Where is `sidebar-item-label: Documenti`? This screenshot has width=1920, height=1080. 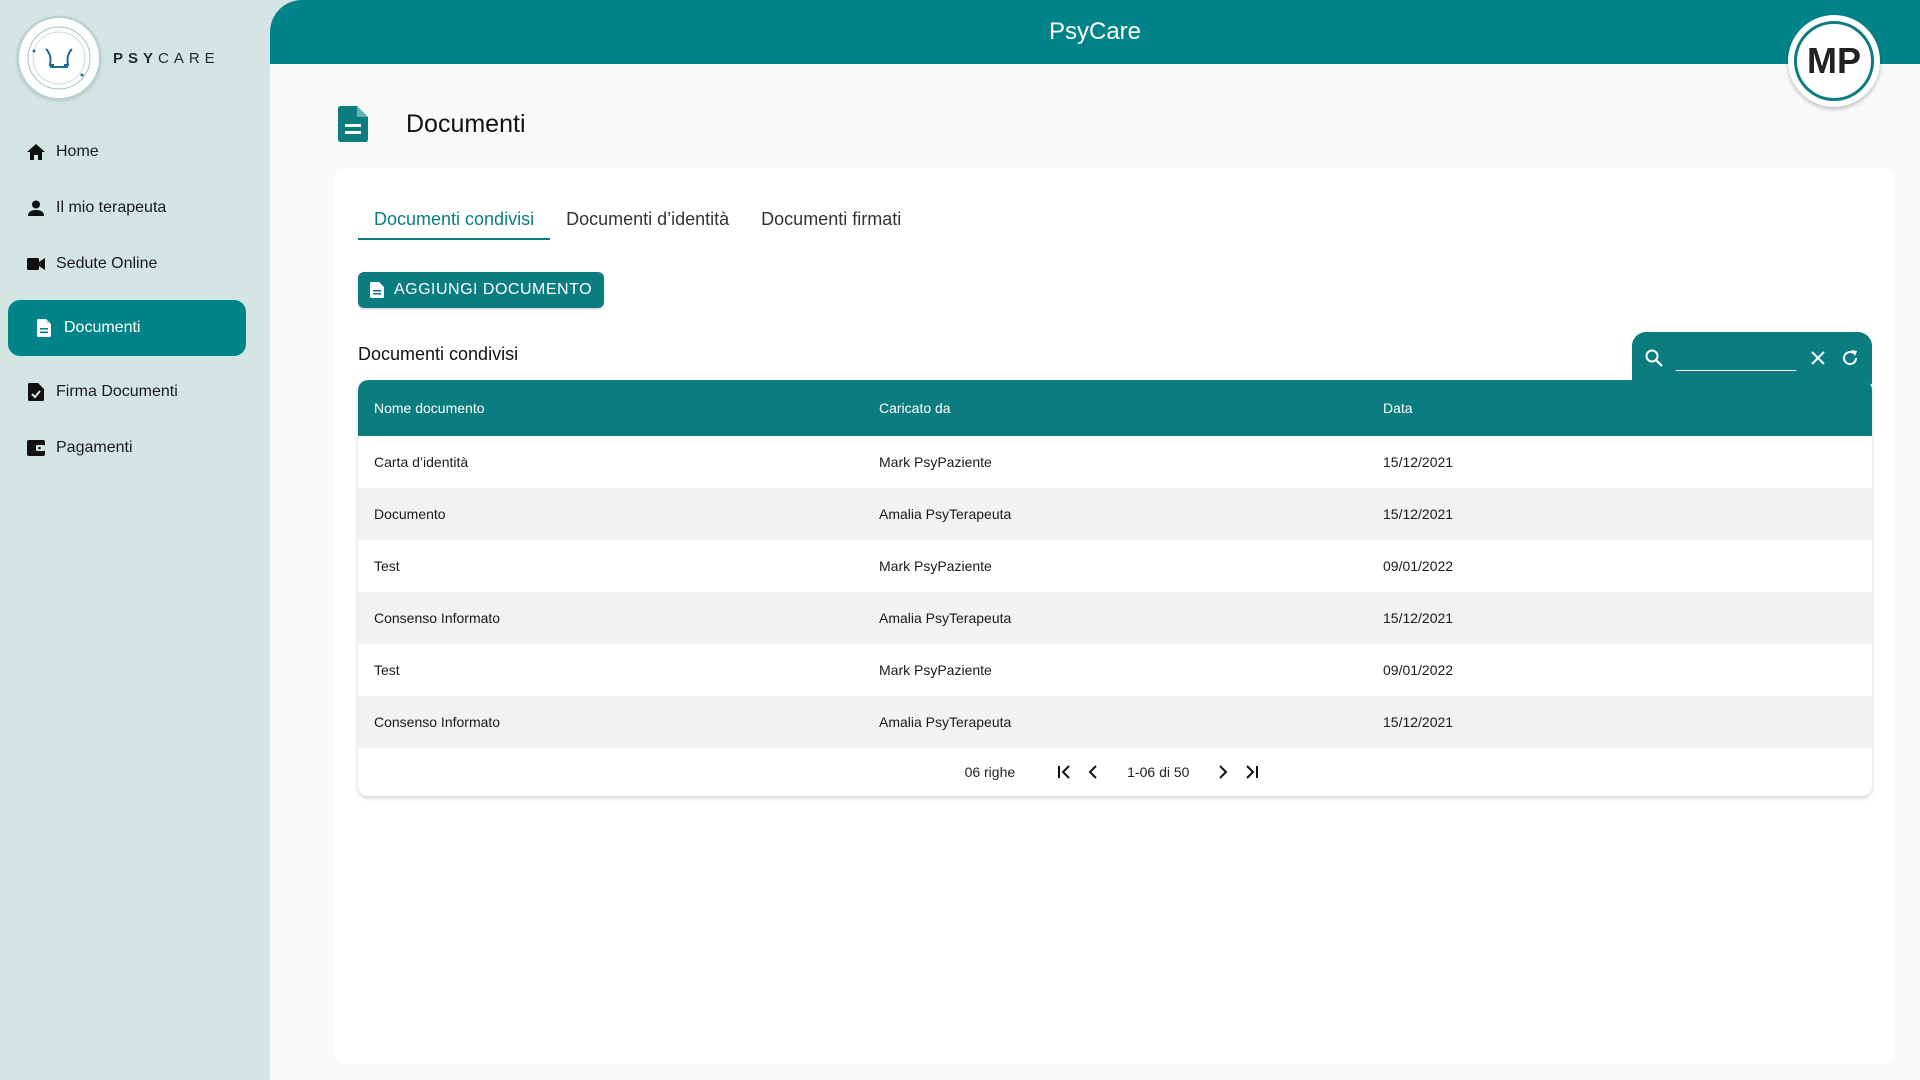 sidebar-item-label: Documenti is located at coordinates (102, 327).